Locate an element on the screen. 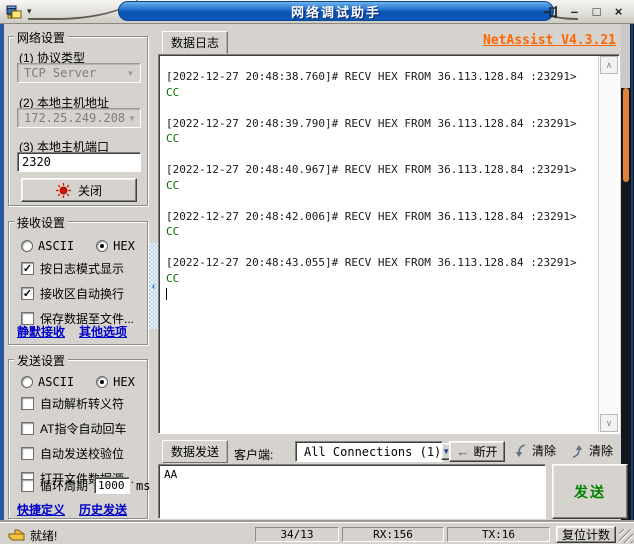 The image size is (634, 544). background-window-scrollbar is located at coordinates (627, 273).